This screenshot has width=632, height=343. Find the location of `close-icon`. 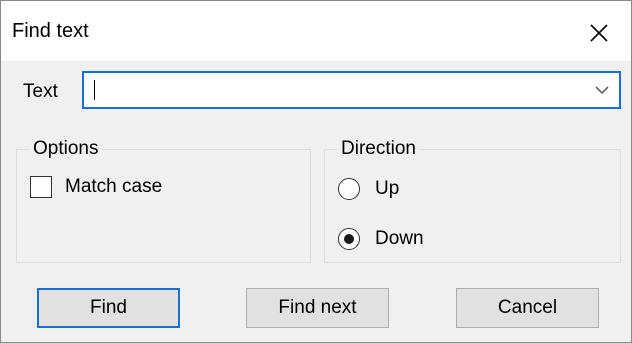

close-icon is located at coordinates (599, 33).